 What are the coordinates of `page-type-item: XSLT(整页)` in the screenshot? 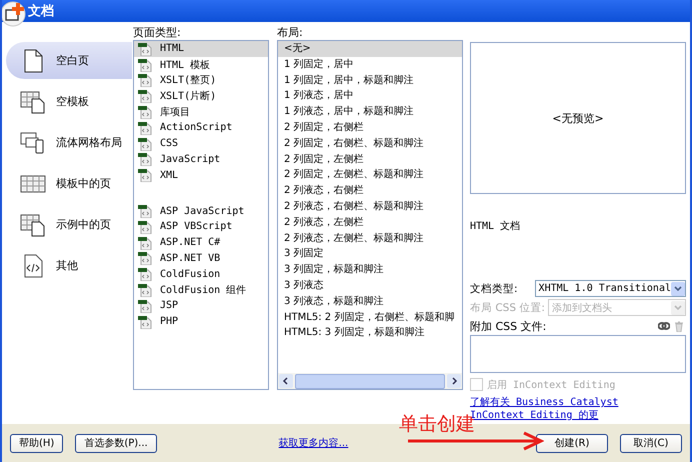 It's located at (201, 80).